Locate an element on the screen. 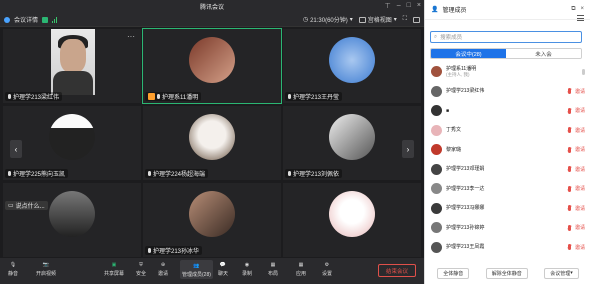 This screenshot has height=284, width=590. unmute-all-button: 解除全体静音 is located at coordinates (506, 273).